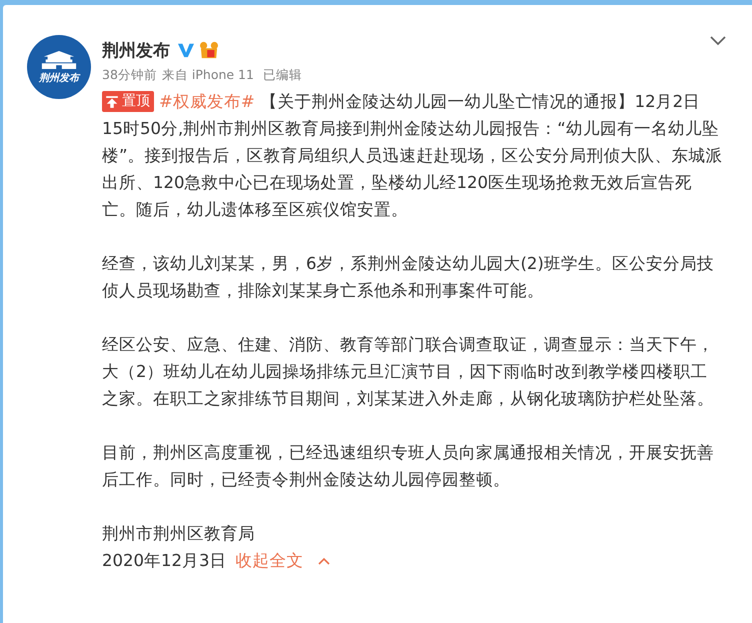 Image resolution: width=752 pixels, height=623 pixels. I want to click on edited-label: 已编辑, so click(282, 75).